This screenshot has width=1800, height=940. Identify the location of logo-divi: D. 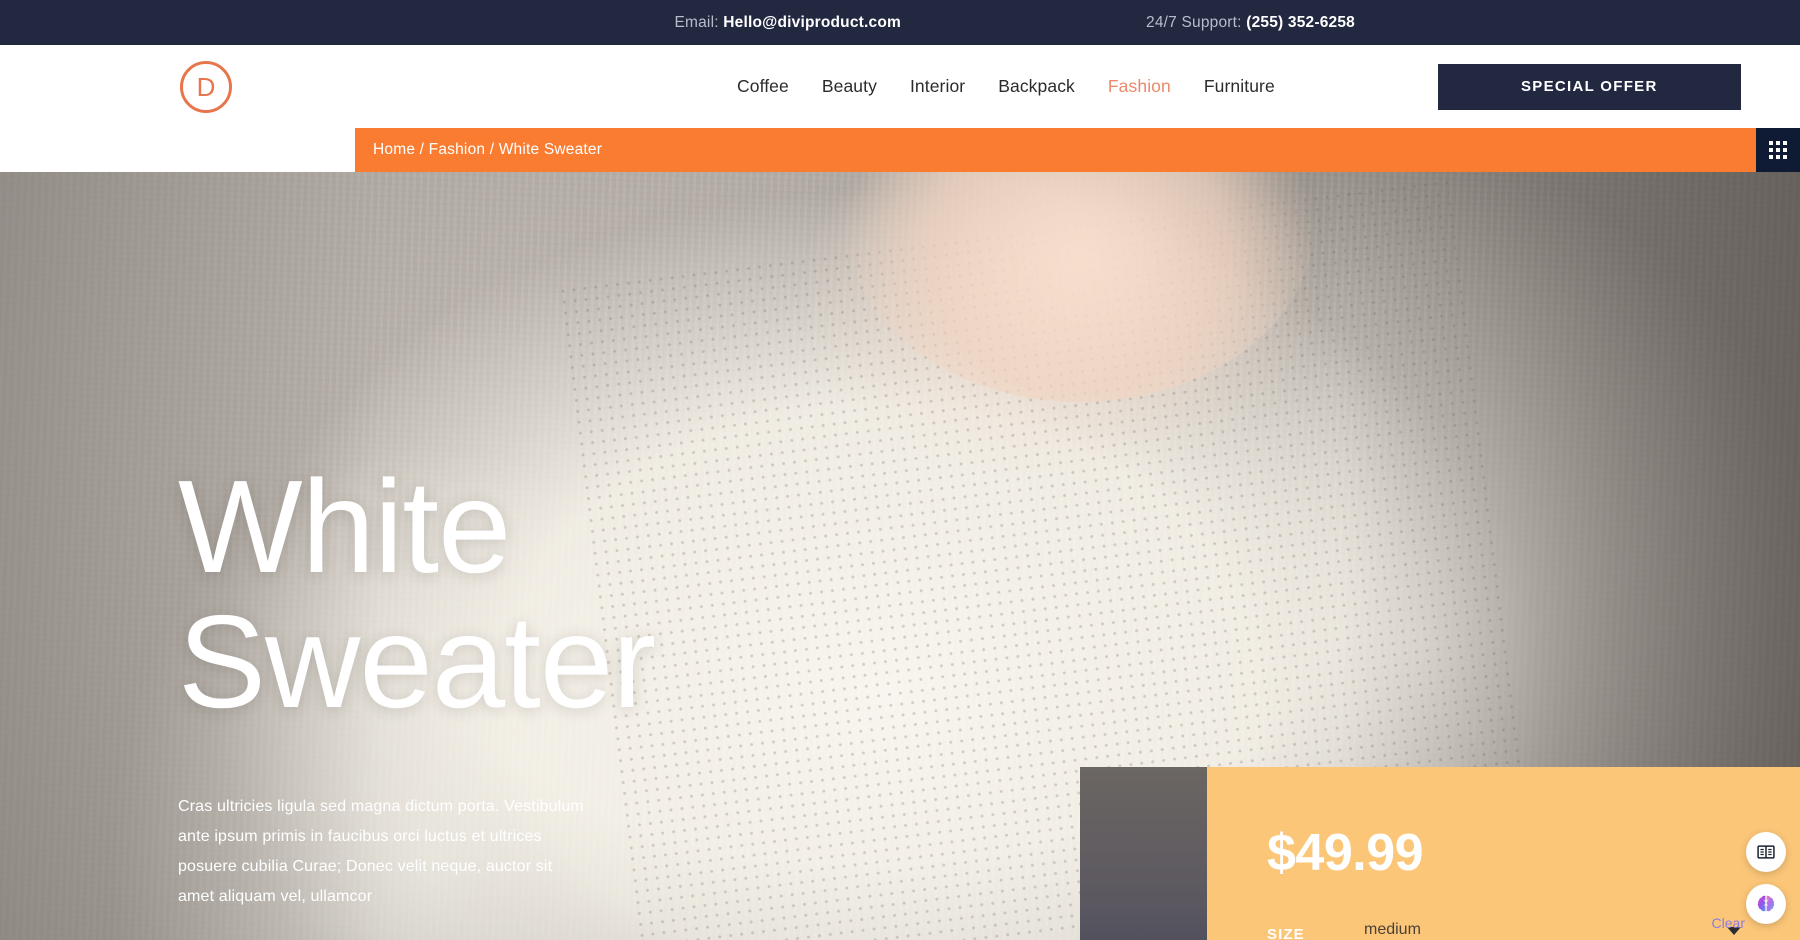
(206, 86).